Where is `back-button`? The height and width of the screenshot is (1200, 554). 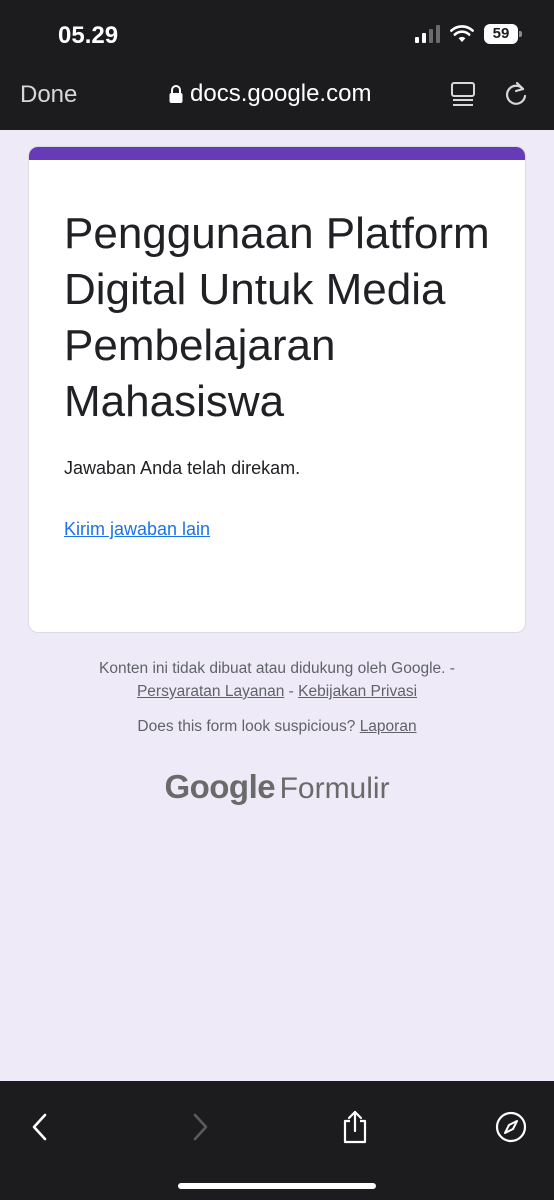
back-button is located at coordinates (40, 1127).